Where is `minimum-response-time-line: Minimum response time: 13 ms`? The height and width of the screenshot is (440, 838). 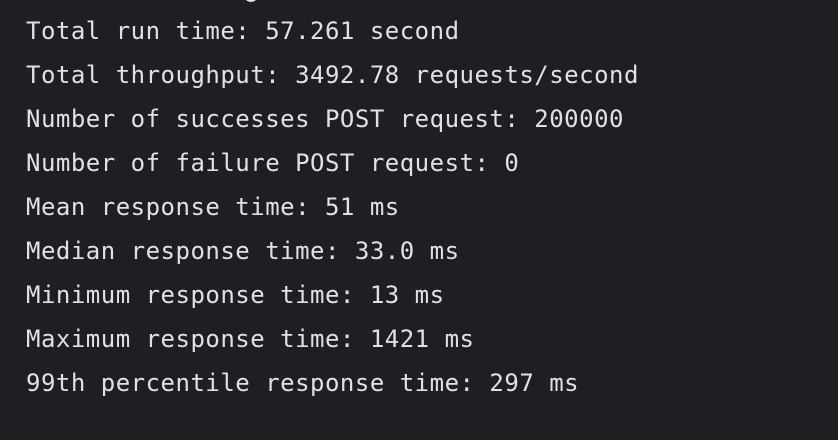
minimum-response-time-line: Minimum response time: 13 ms is located at coordinates (235, 295).